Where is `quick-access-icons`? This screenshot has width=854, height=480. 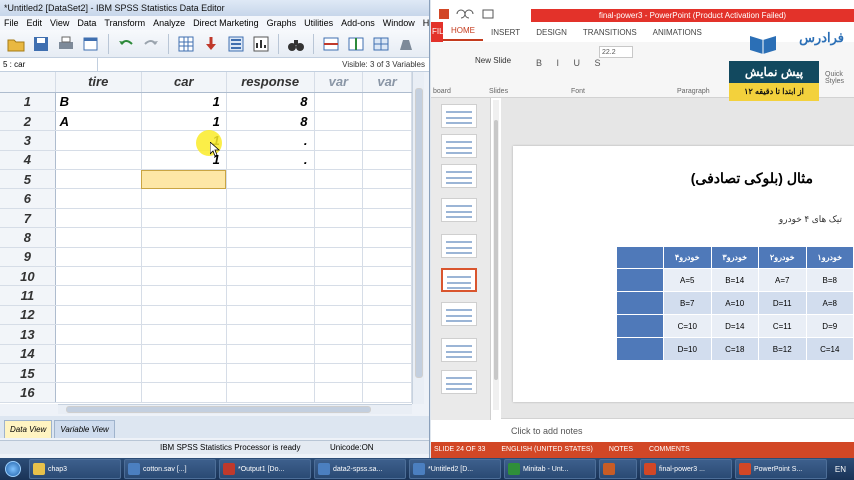
quick-access-icons is located at coordinates (469, 14).